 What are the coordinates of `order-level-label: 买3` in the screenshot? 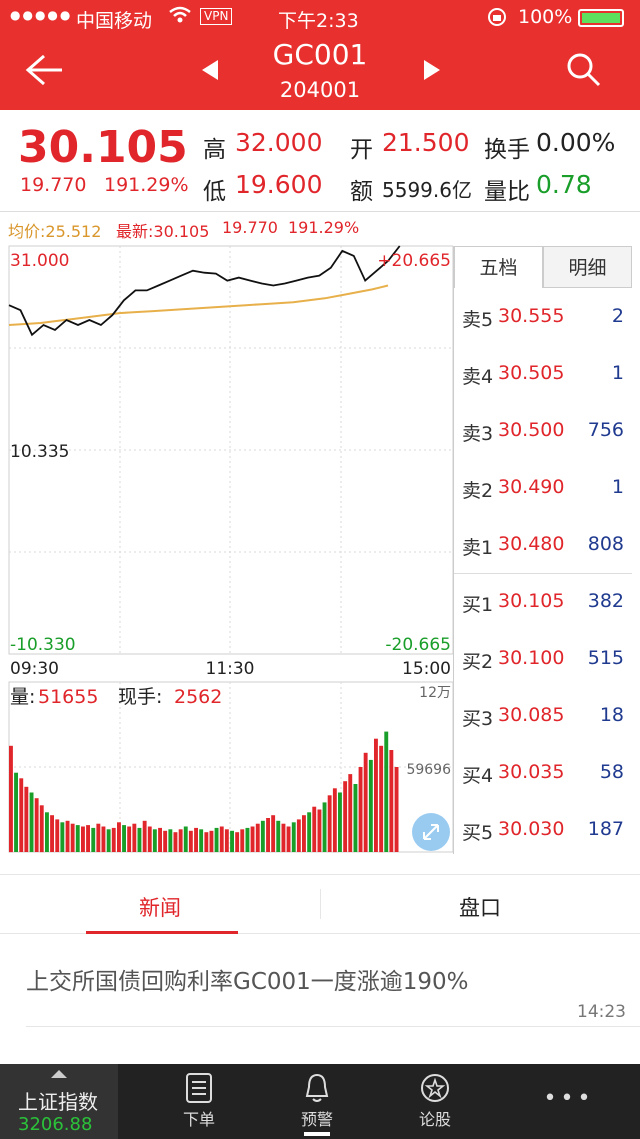 It's located at (478, 719).